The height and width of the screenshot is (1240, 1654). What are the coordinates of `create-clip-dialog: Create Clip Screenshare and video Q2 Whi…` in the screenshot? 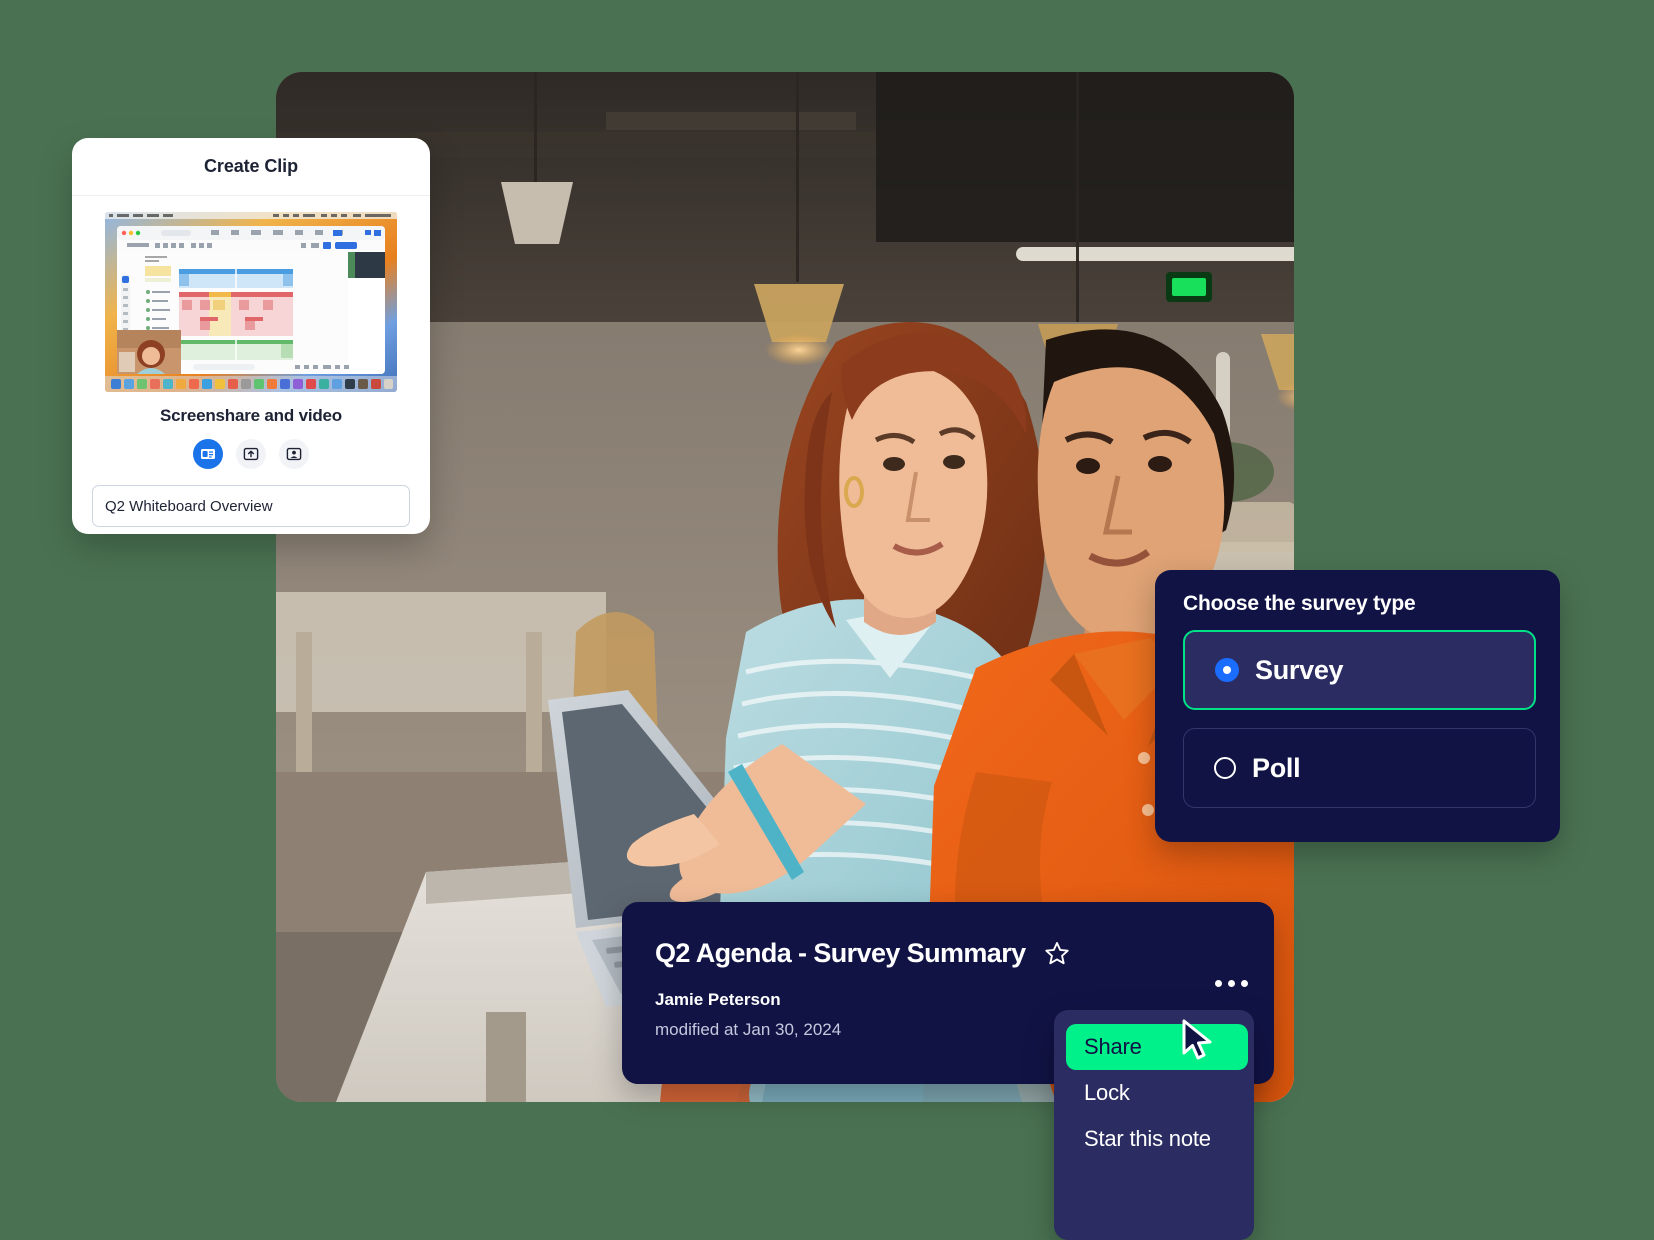 It's located at (251, 336).